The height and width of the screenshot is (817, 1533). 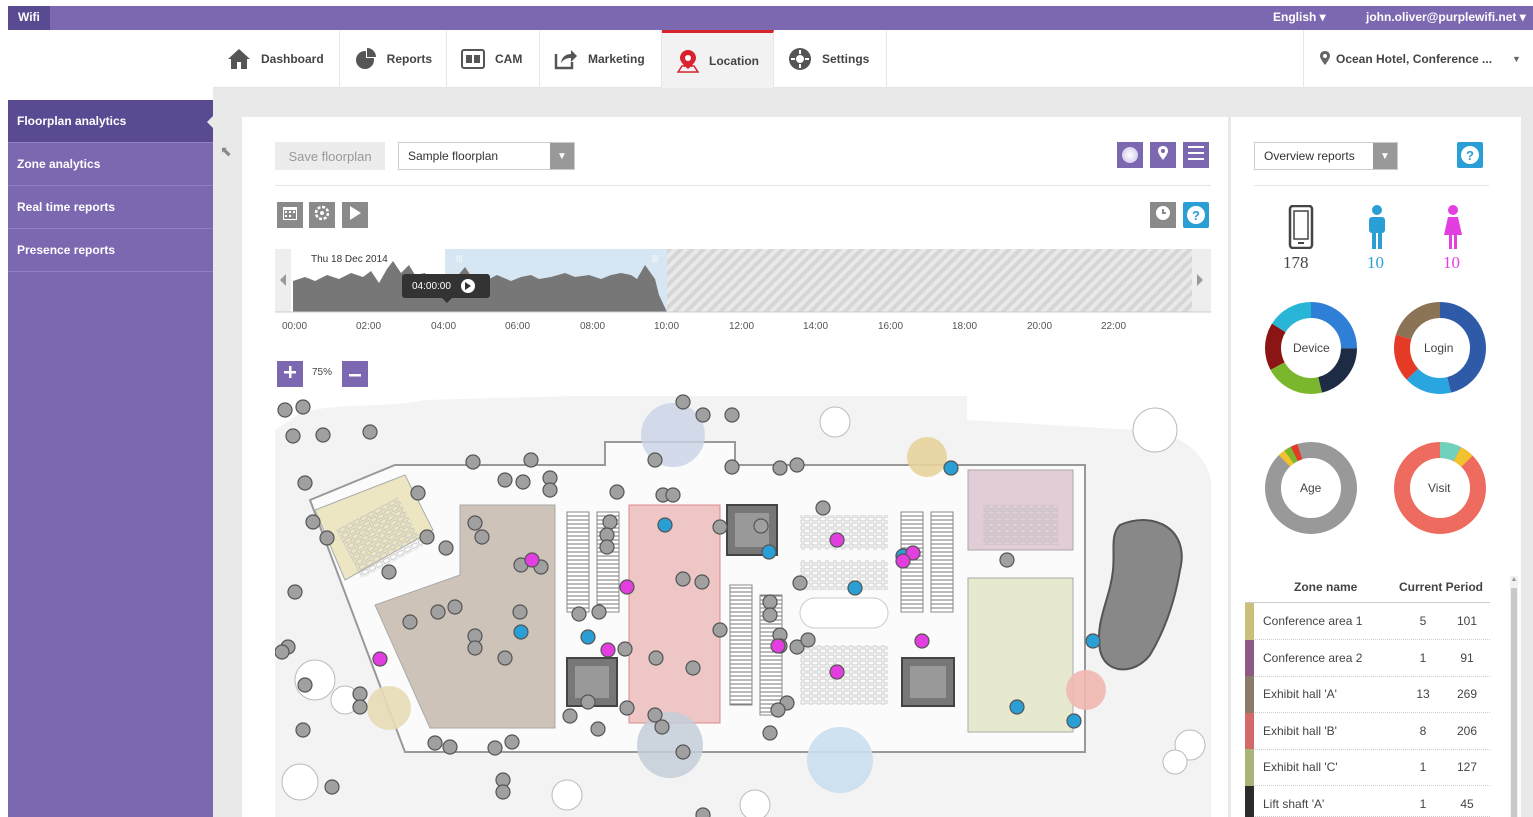 I want to click on male-count: 10, so click(x=1375, y=262).